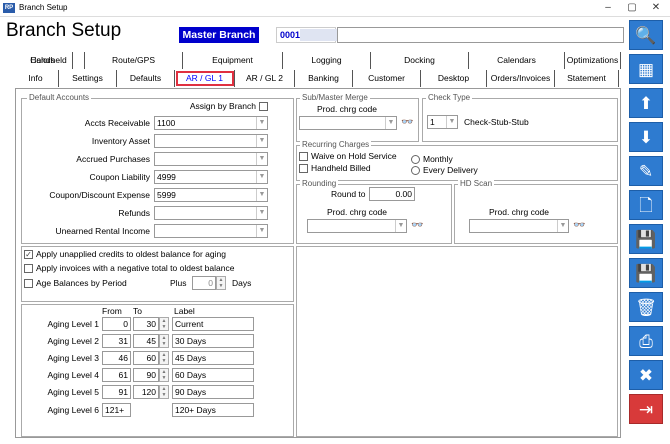 The width and height of the screenshot is (670, 444). Describe the element at coordinates (213, 410) in the screenshot. I see `aging-level-6-text: 120+ Days` at that location.